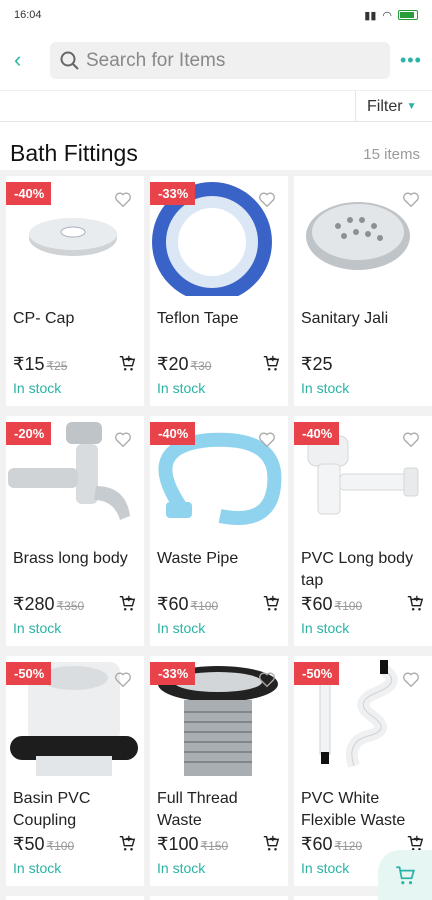 The image size is (432, 900). Describe the element at coordinates (216, 15) in the screenshot. I see `status-bar: 16:04 ▮▮ ◠` at that location.